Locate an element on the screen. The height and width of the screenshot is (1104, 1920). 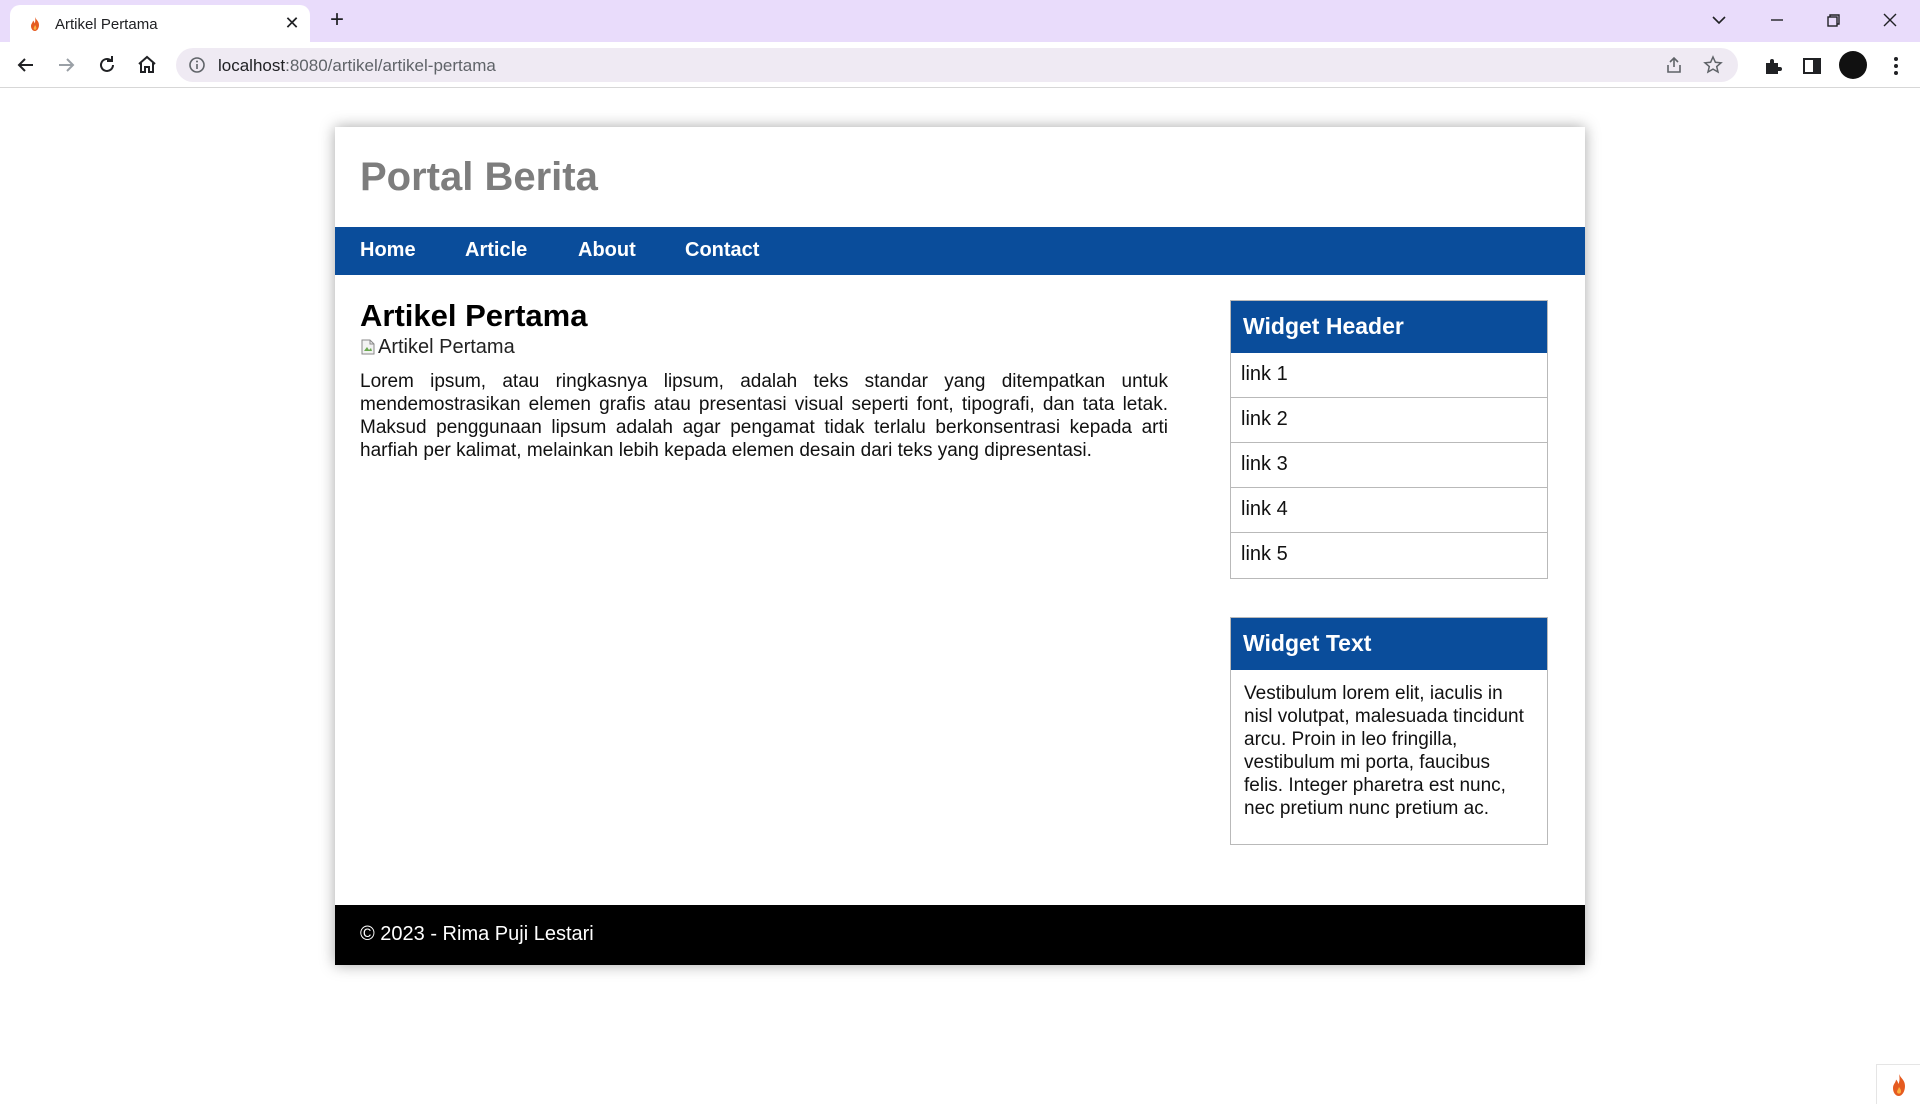
widget-link-1: link 1 is located at coordinates (1389, 375).